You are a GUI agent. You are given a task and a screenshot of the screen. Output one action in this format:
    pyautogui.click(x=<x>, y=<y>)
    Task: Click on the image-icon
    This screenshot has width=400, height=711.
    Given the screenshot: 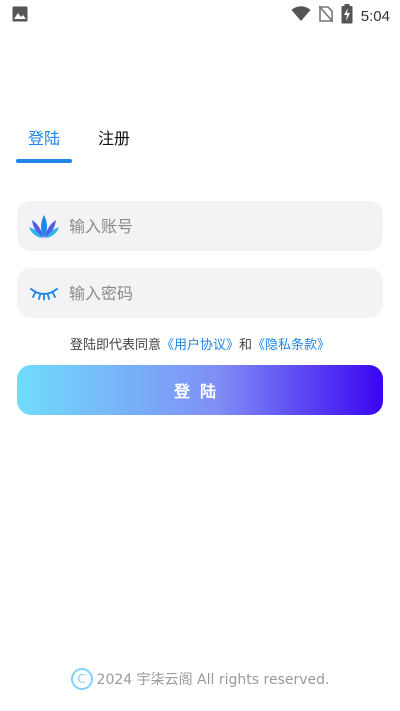 What is the action you would take?
    pyautogui.click(x=20, y=16)
    